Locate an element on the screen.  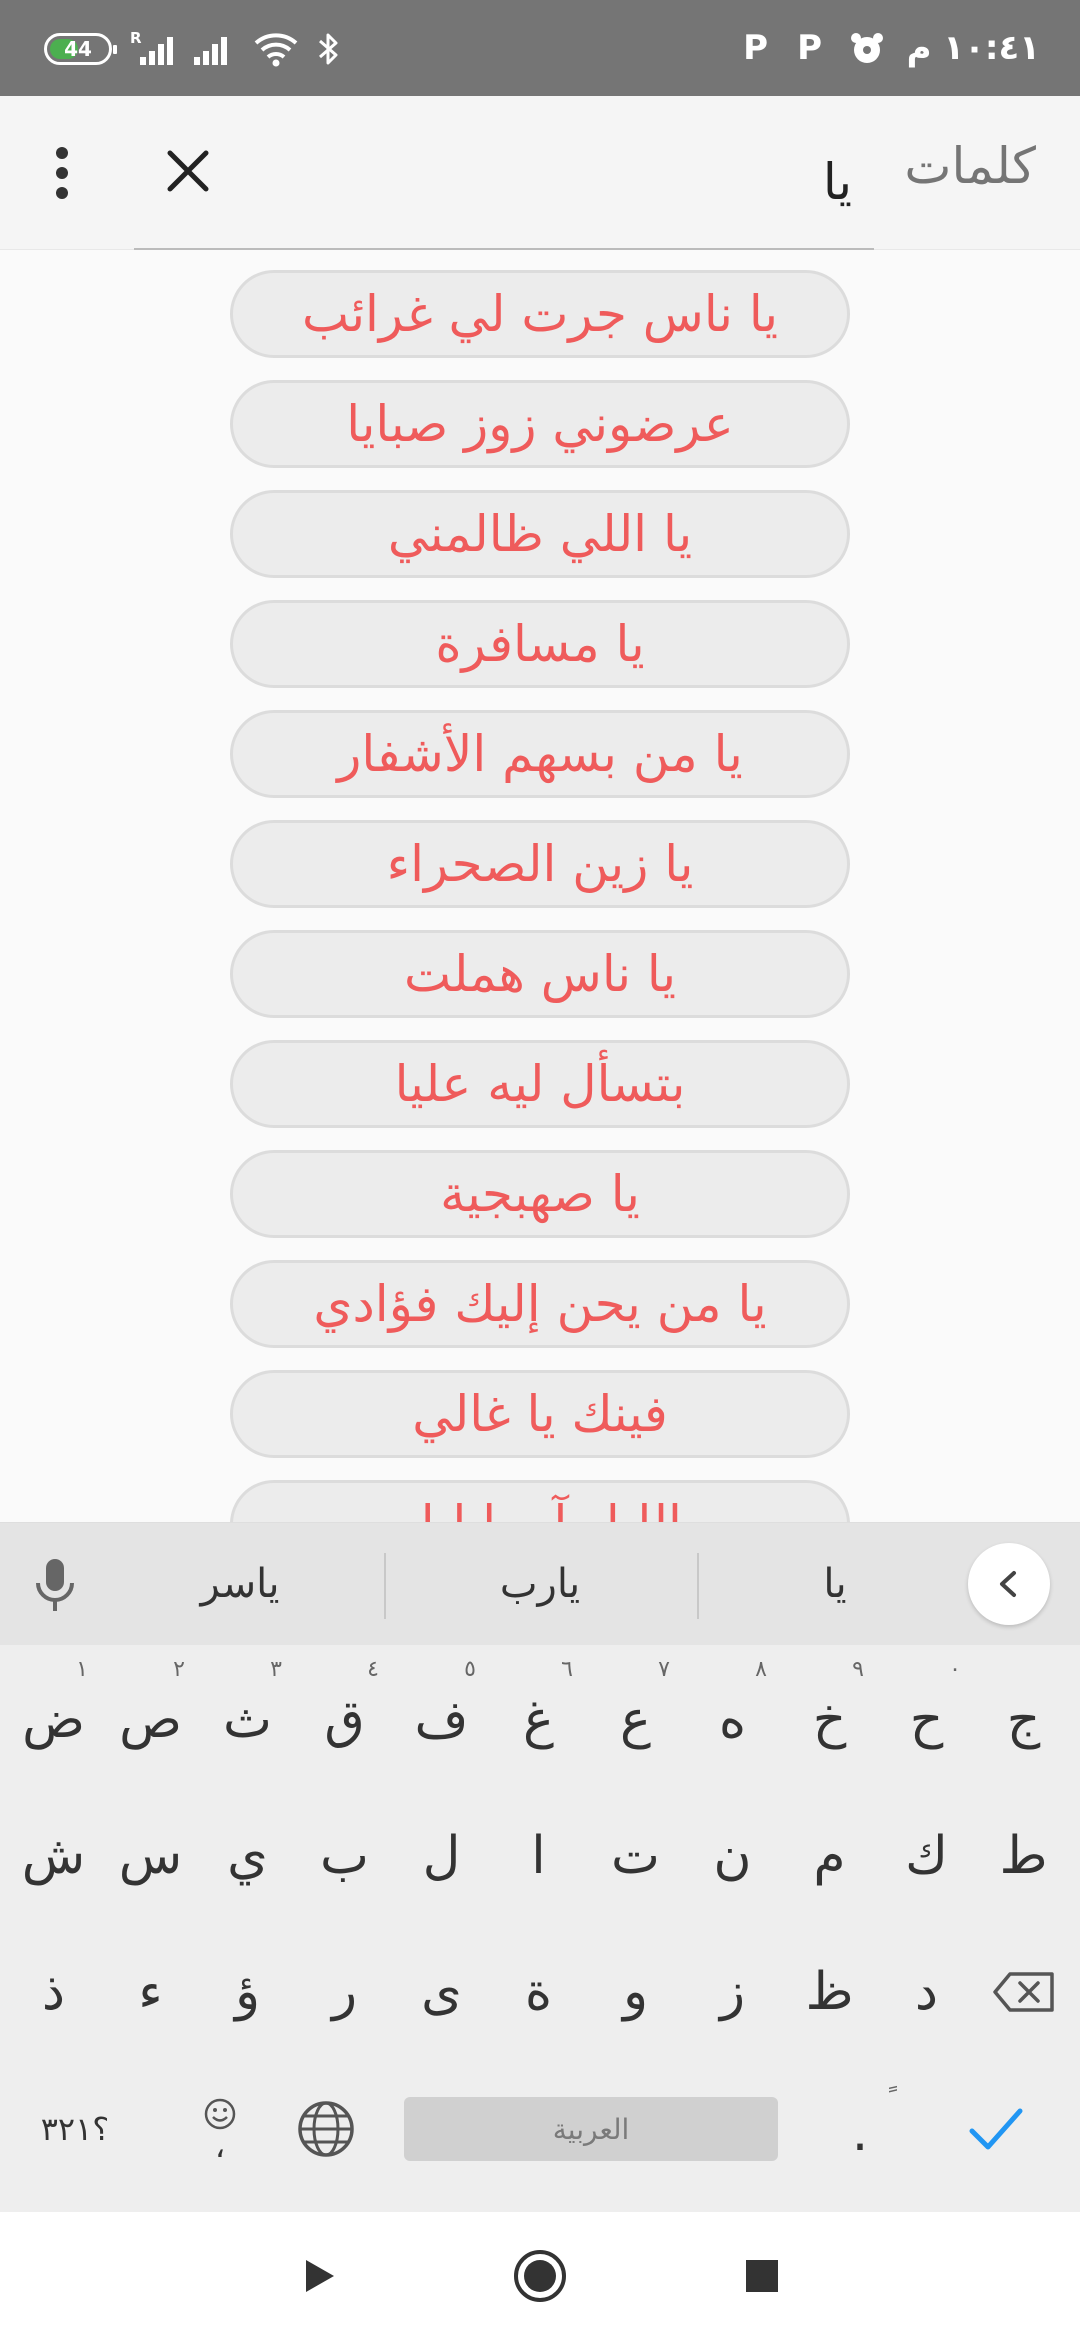
key: ص٢ is located at coordinates (150, 1720).